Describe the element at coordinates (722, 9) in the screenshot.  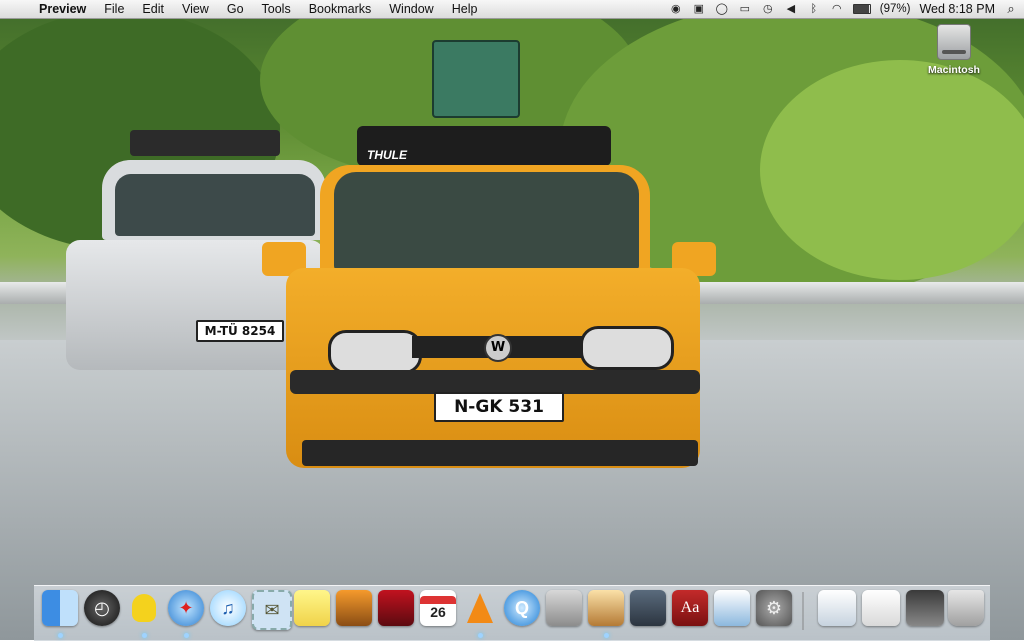
I see `chat-bubble-icon: ◯` at that location.